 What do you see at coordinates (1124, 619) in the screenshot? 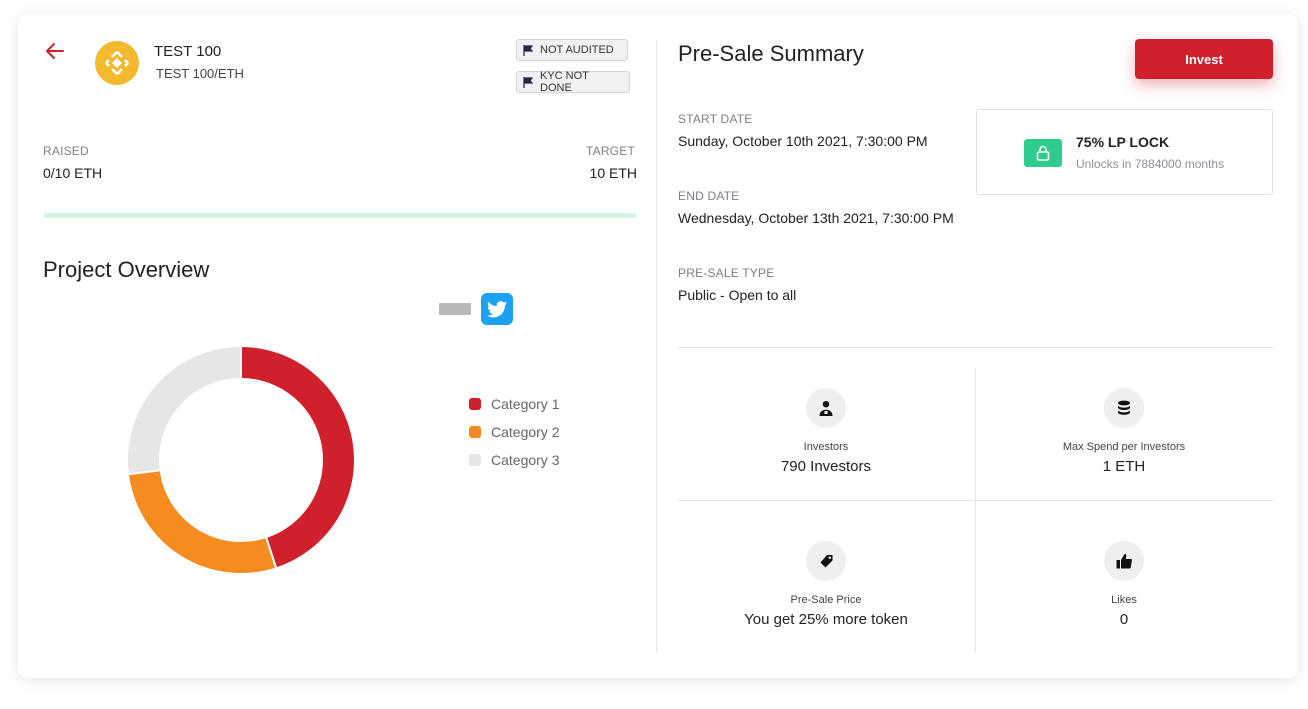
I see `stat-value: 0` at bounding box center [1124, 619].